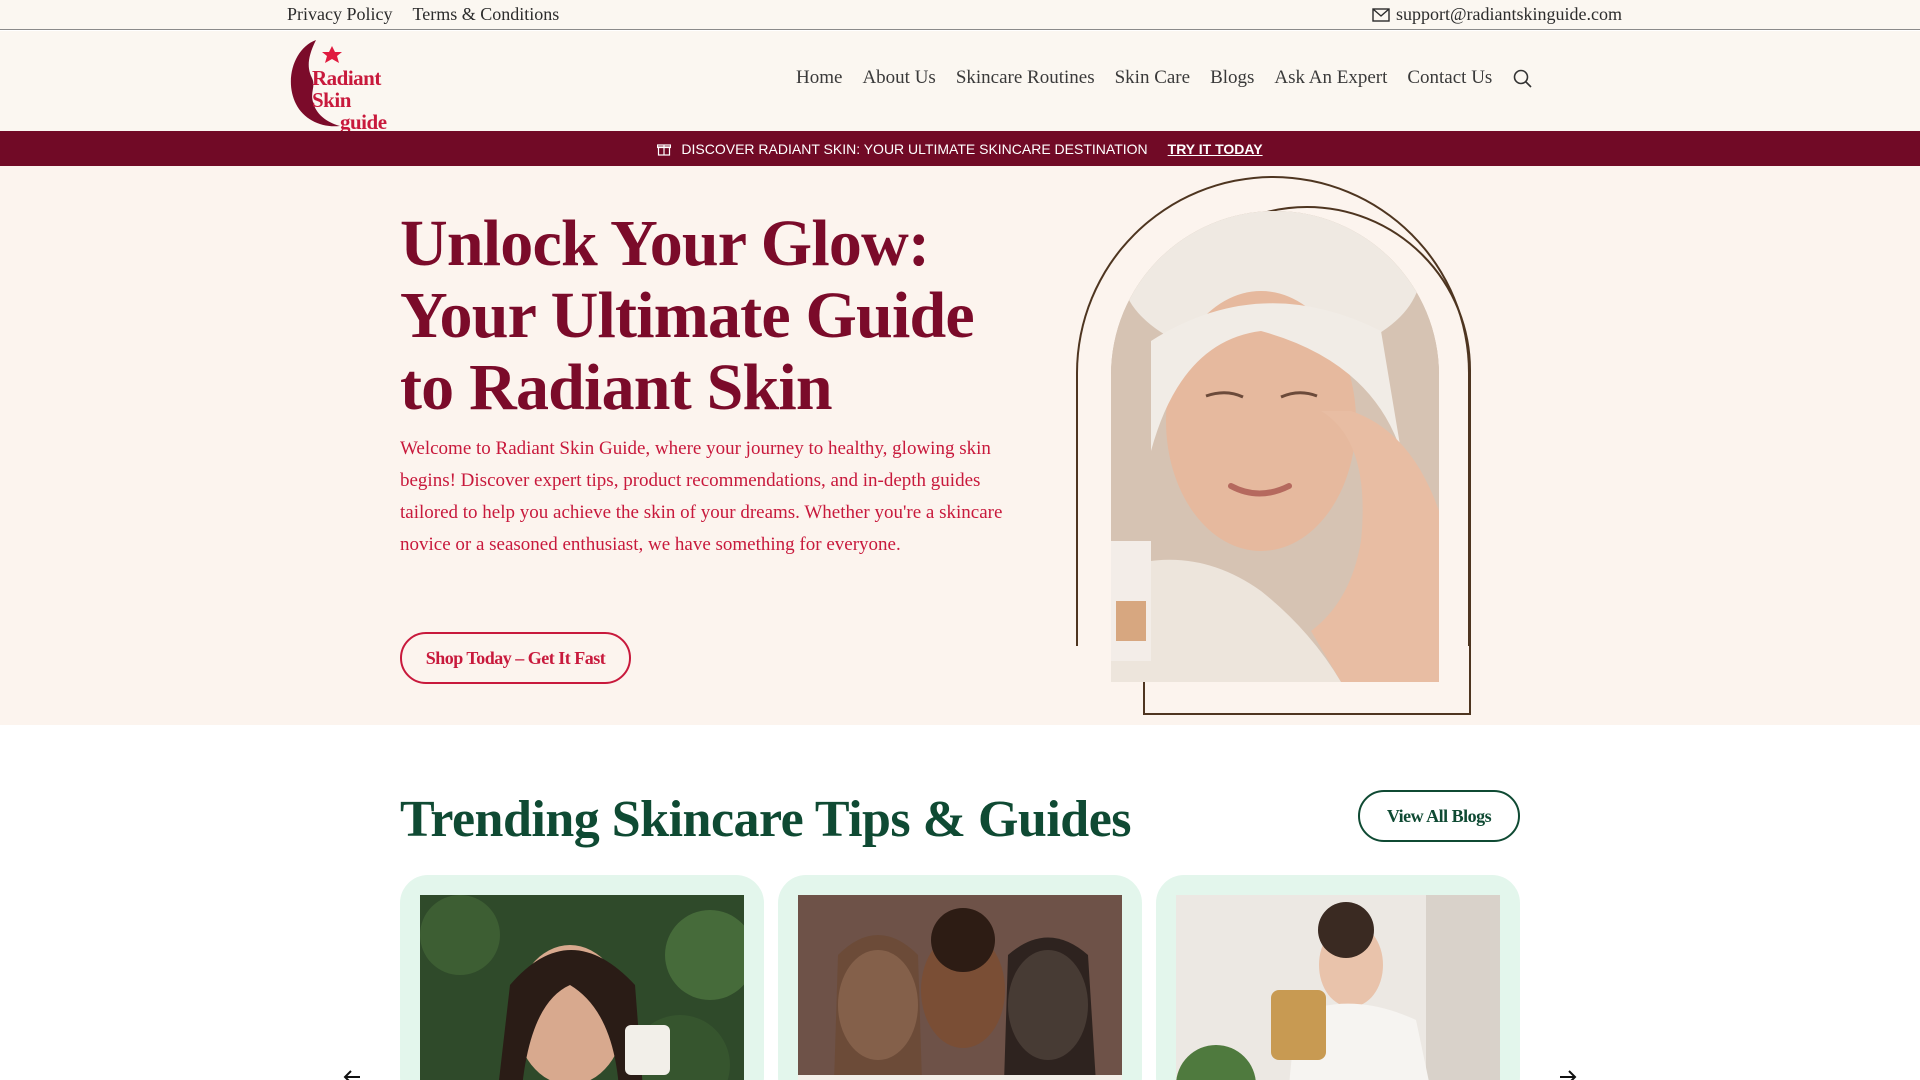  What do you see at coordinates (664, 149) in the screenshot?
I see `gift-icon` at bounding box center [664, 149].